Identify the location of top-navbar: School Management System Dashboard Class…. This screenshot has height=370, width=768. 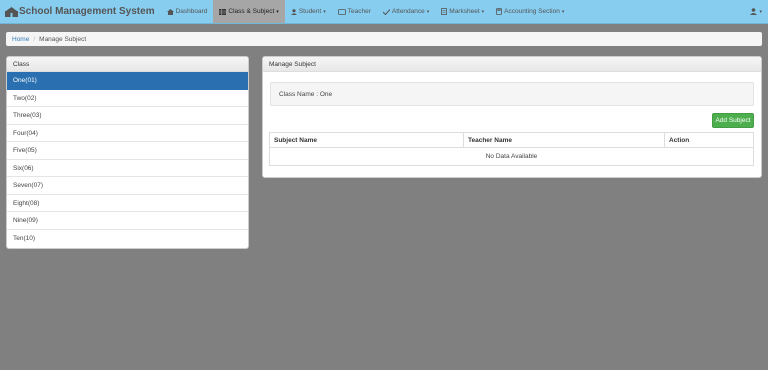
(384, 12).